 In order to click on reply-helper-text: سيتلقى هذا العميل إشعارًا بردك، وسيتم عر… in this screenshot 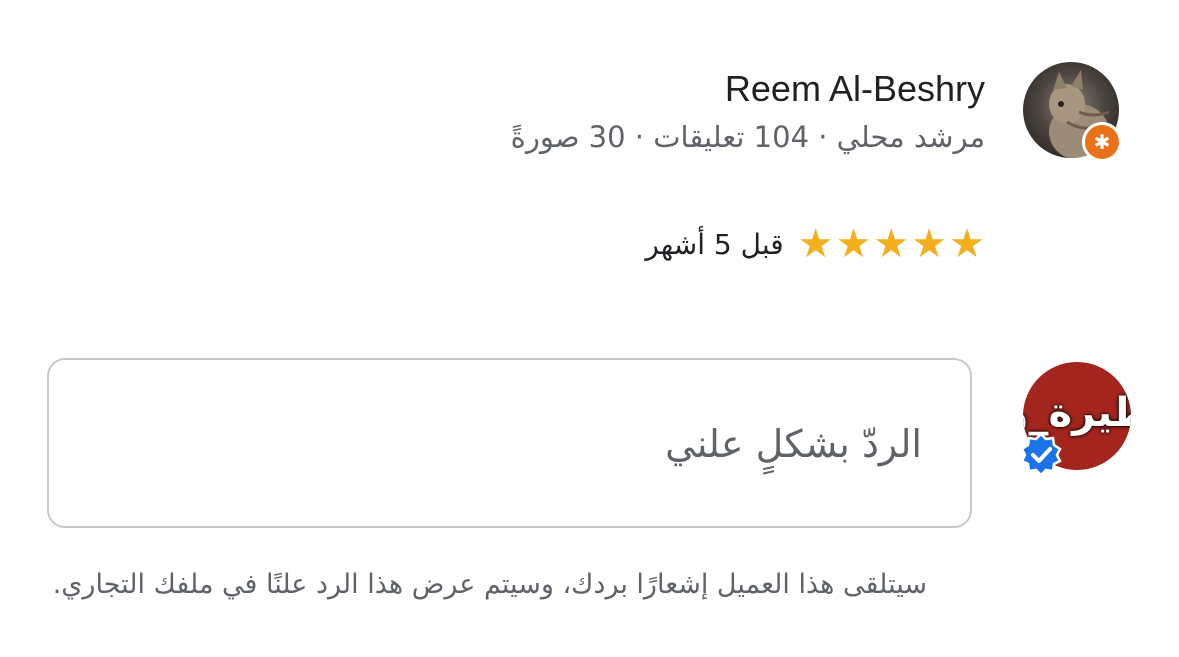, I will do `click(489, 584)`.